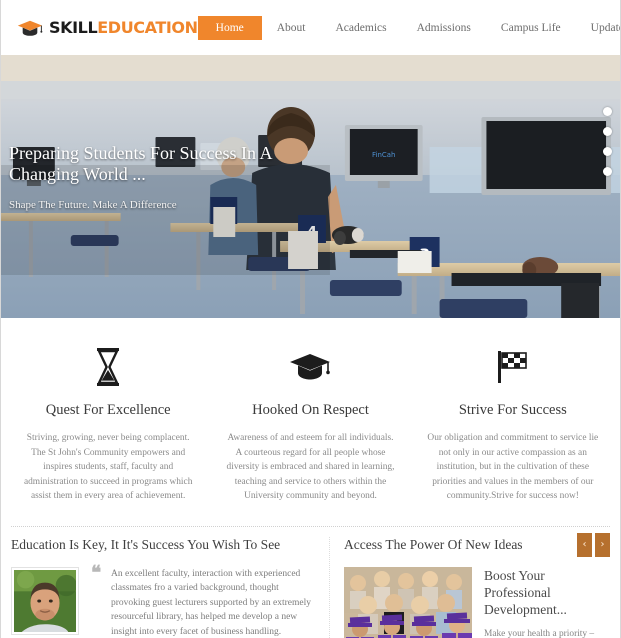 The width and height of the screenshot is (621, 638). What do you see at coordinates (512, 410) in the screenshot?
I see `feature-title: Strive For Success` at bounding box center [512, 410].